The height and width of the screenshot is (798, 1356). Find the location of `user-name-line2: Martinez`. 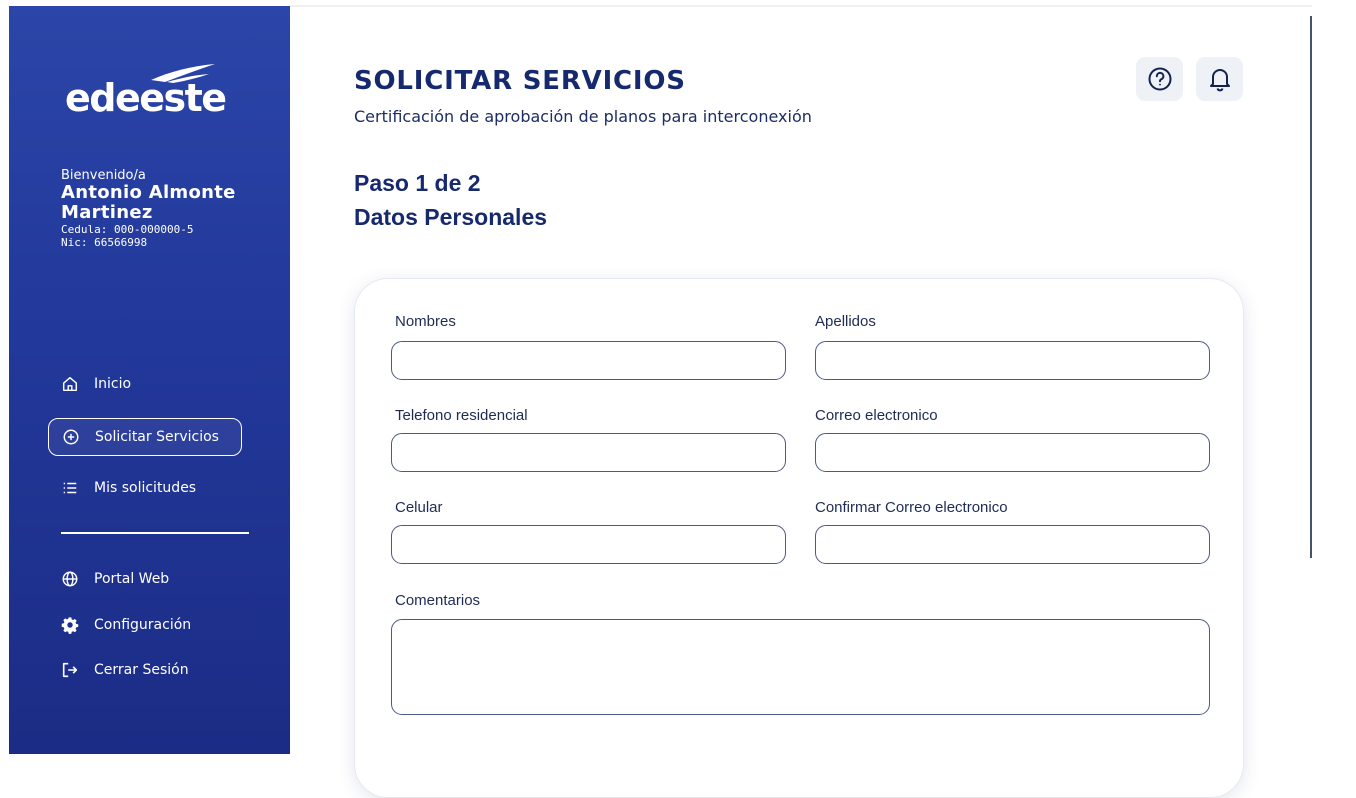

user-name-line2: Martinez is located at coordinates (107, 212).